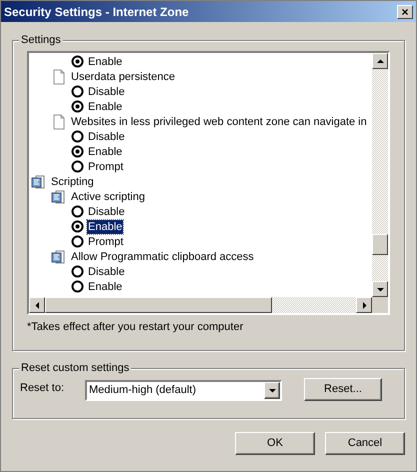  I want to click on field-label: Reset to:, so click(43, 388).